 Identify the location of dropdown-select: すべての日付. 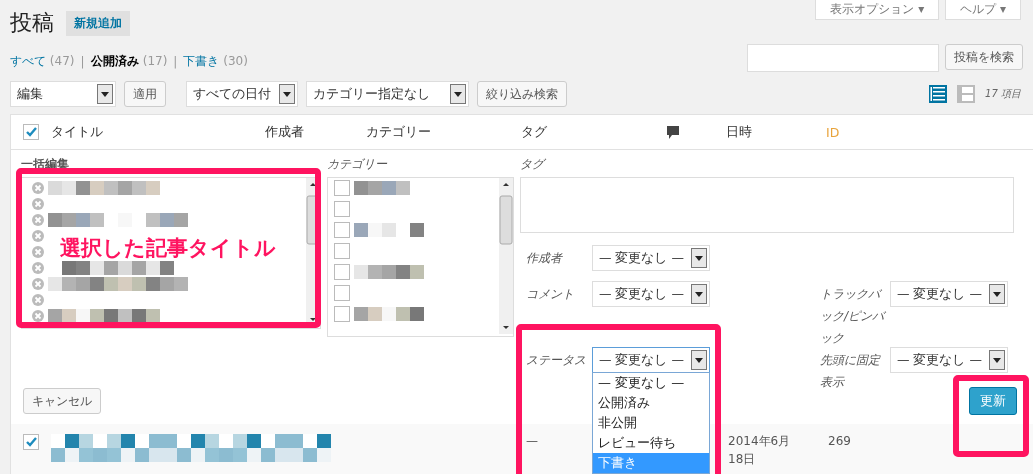
(242, 94).